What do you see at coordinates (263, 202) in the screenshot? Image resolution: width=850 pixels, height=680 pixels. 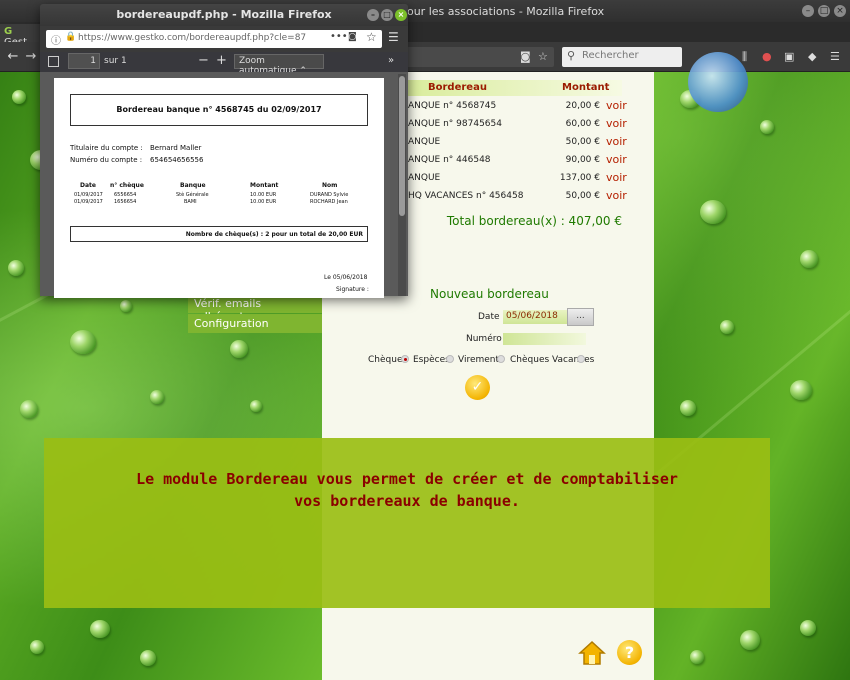 I see `pdf-cell: 10.00 EUR` at bounding box center [263, 202].